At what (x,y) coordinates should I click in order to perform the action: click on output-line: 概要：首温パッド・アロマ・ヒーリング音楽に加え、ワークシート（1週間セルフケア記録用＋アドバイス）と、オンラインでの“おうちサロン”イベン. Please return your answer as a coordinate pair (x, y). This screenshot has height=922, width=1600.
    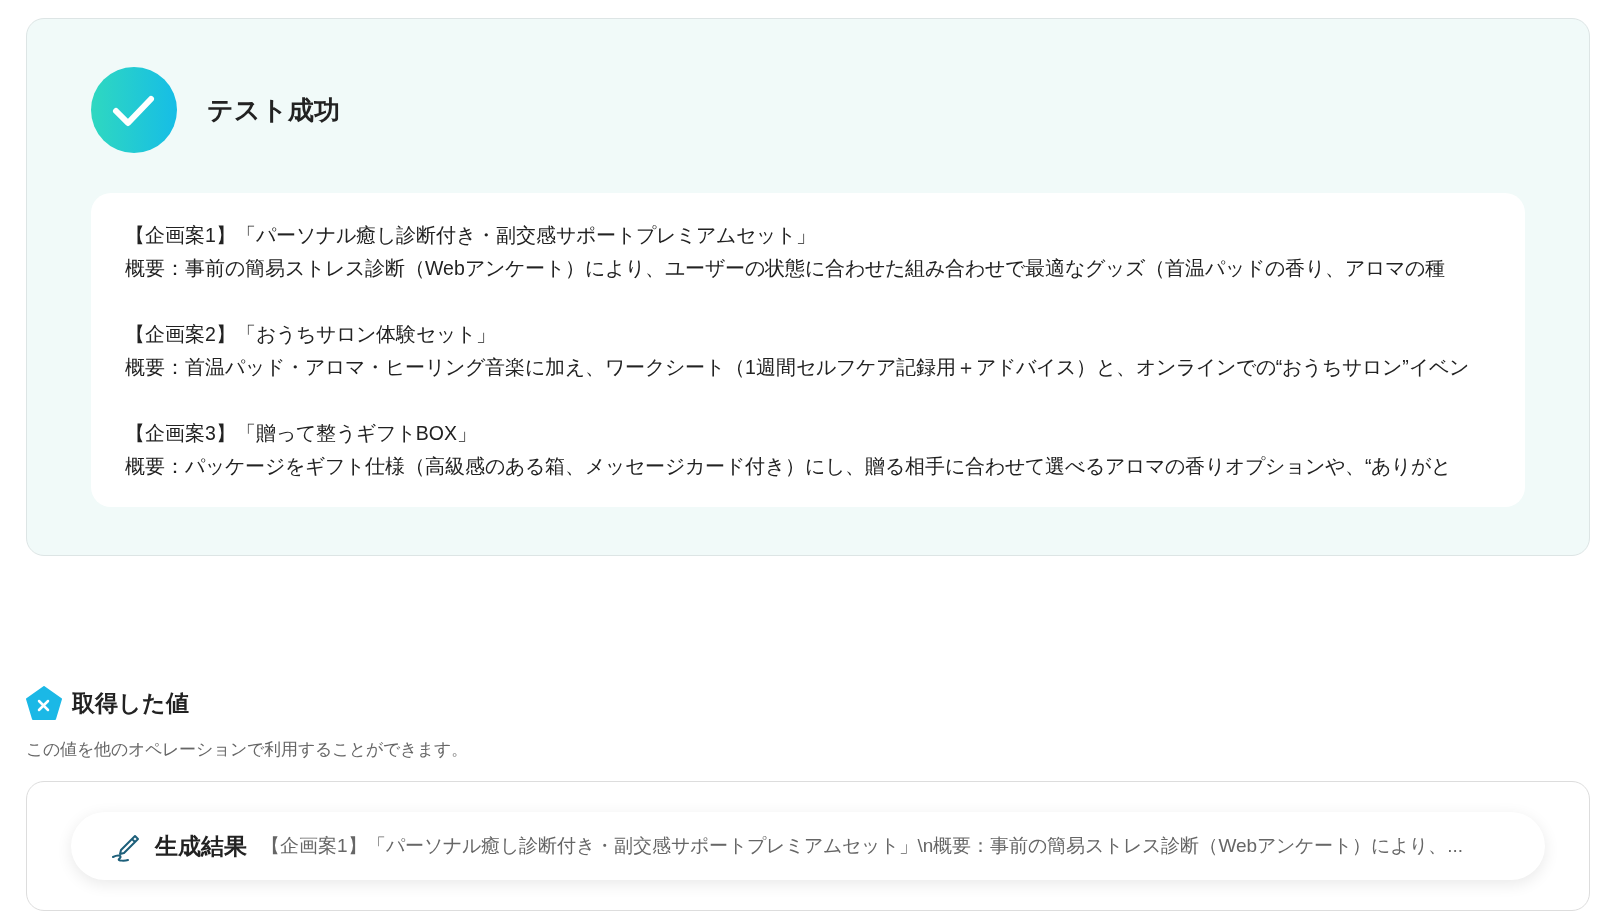
    Looking at the image, I should click on (797, 367).